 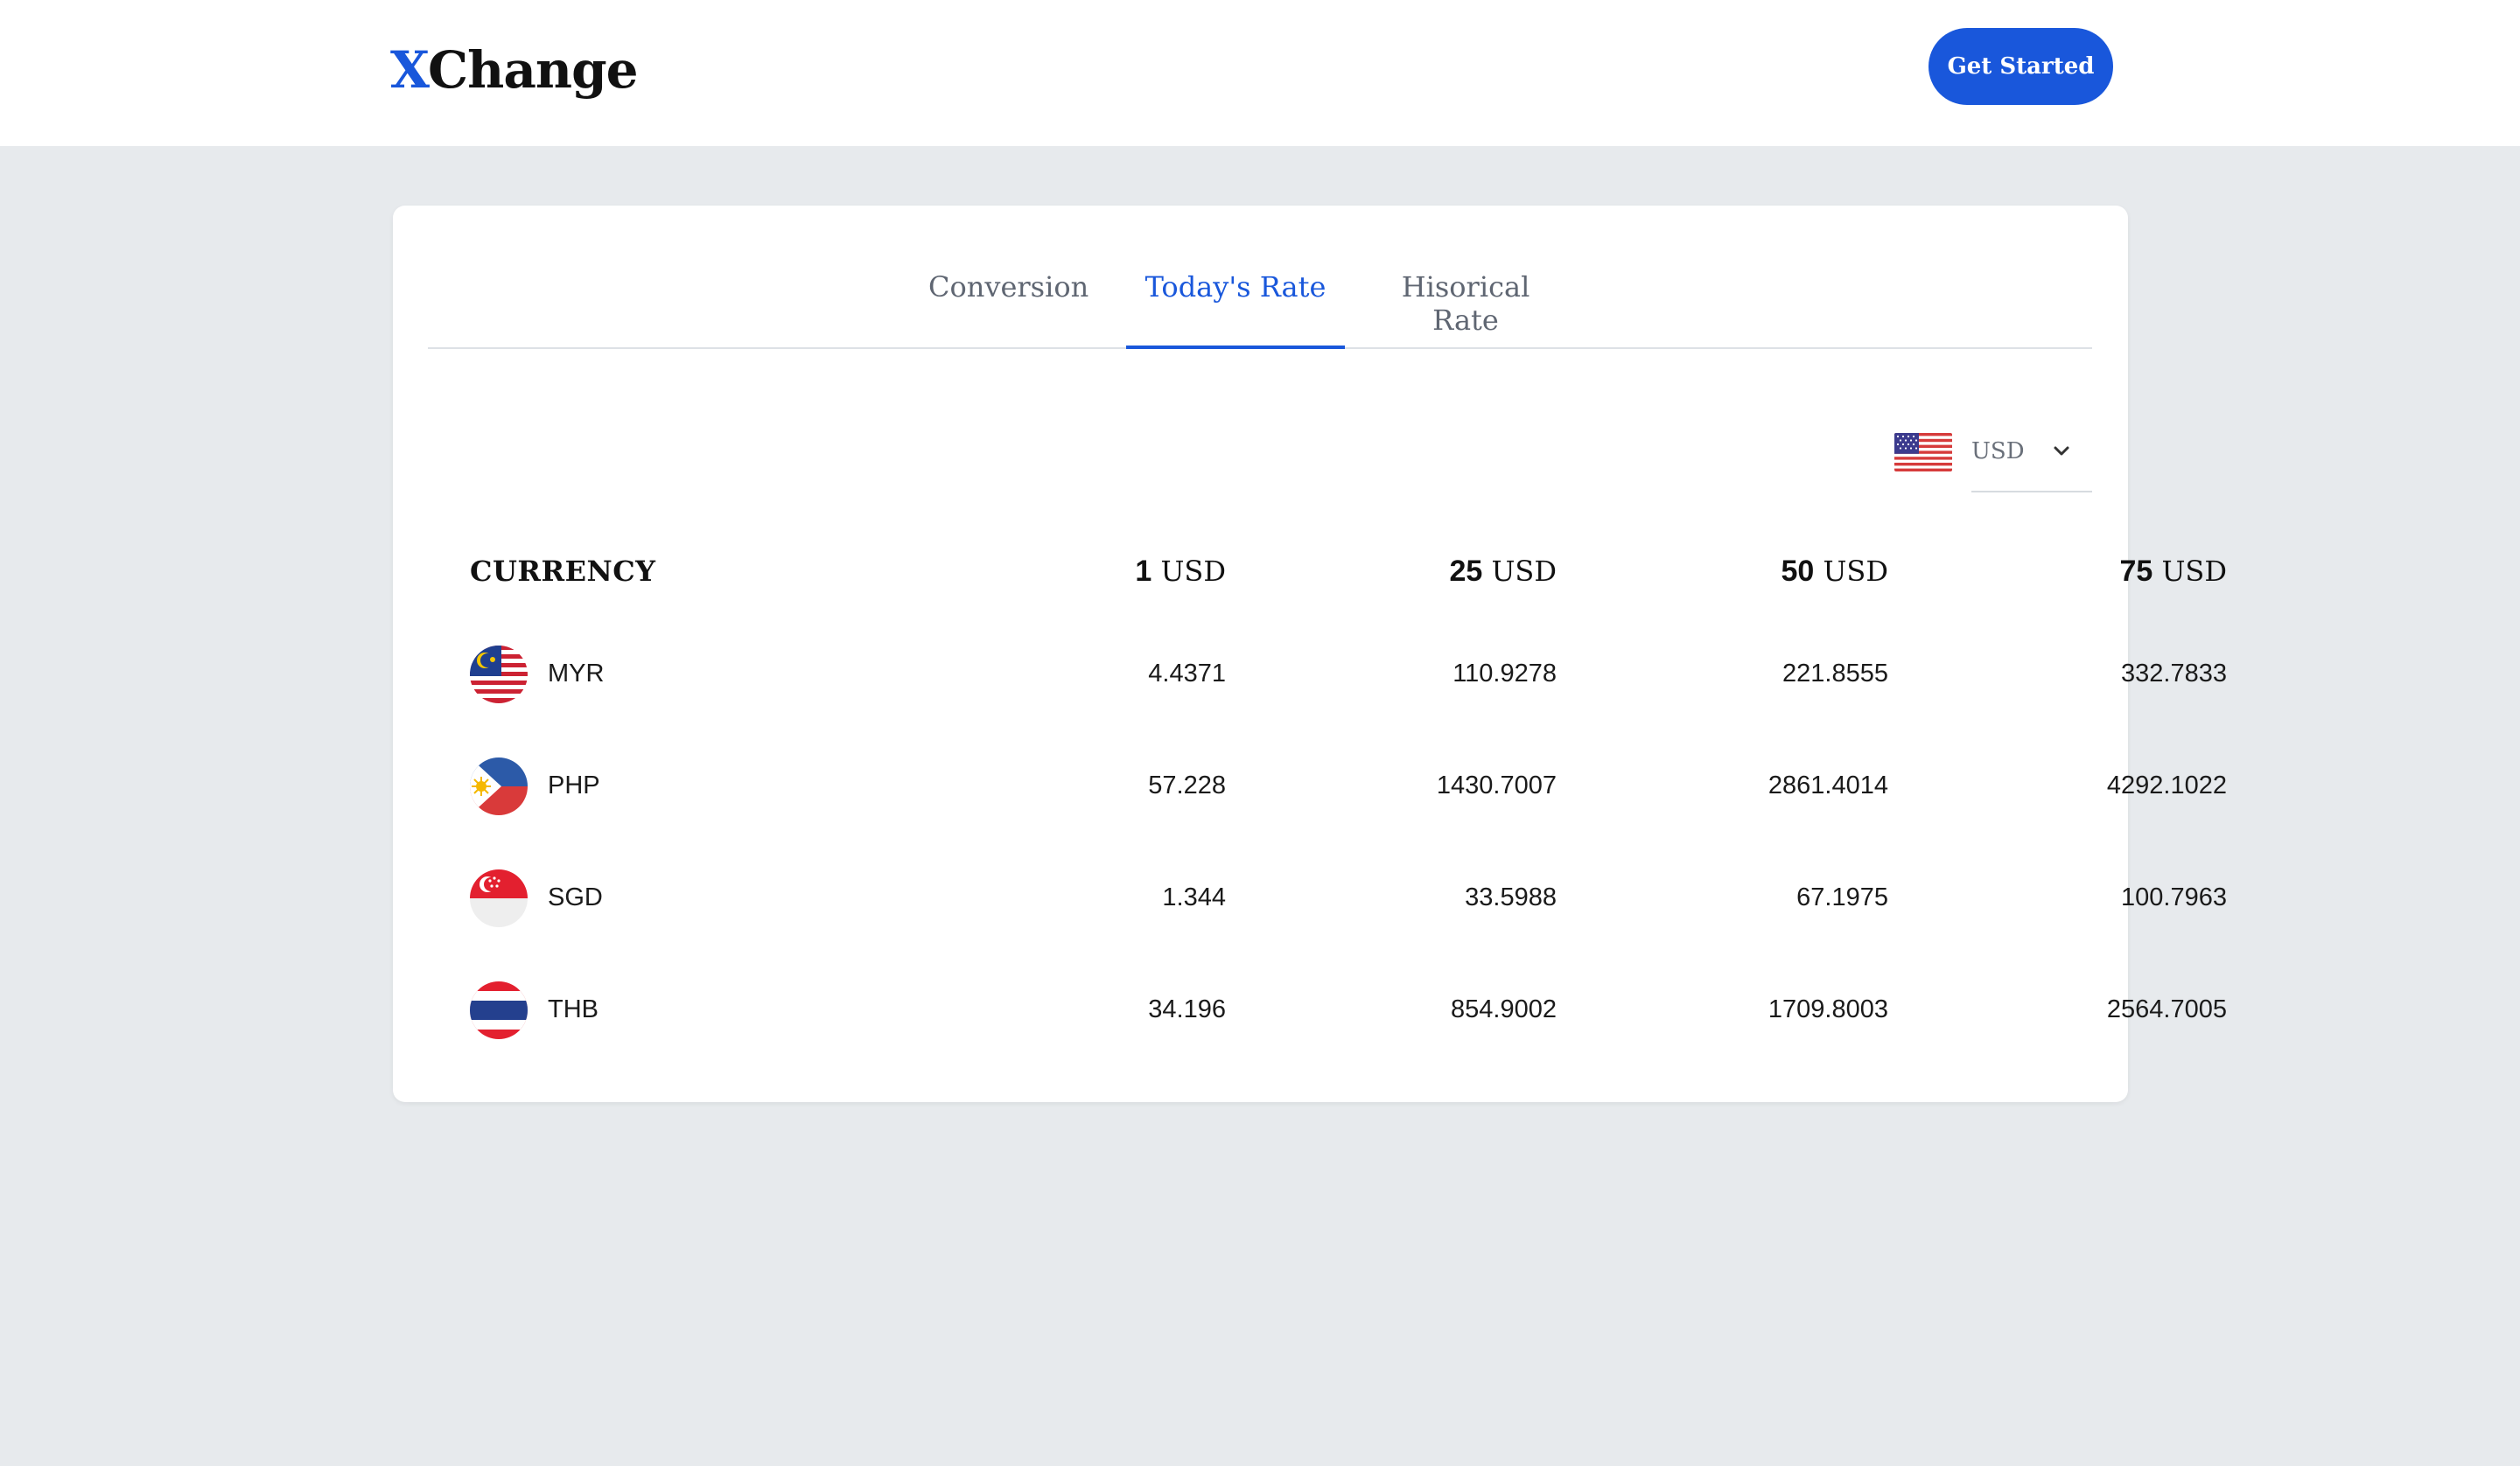 I want to click on base-currency-select: USD, so click(x=1993, y=463).